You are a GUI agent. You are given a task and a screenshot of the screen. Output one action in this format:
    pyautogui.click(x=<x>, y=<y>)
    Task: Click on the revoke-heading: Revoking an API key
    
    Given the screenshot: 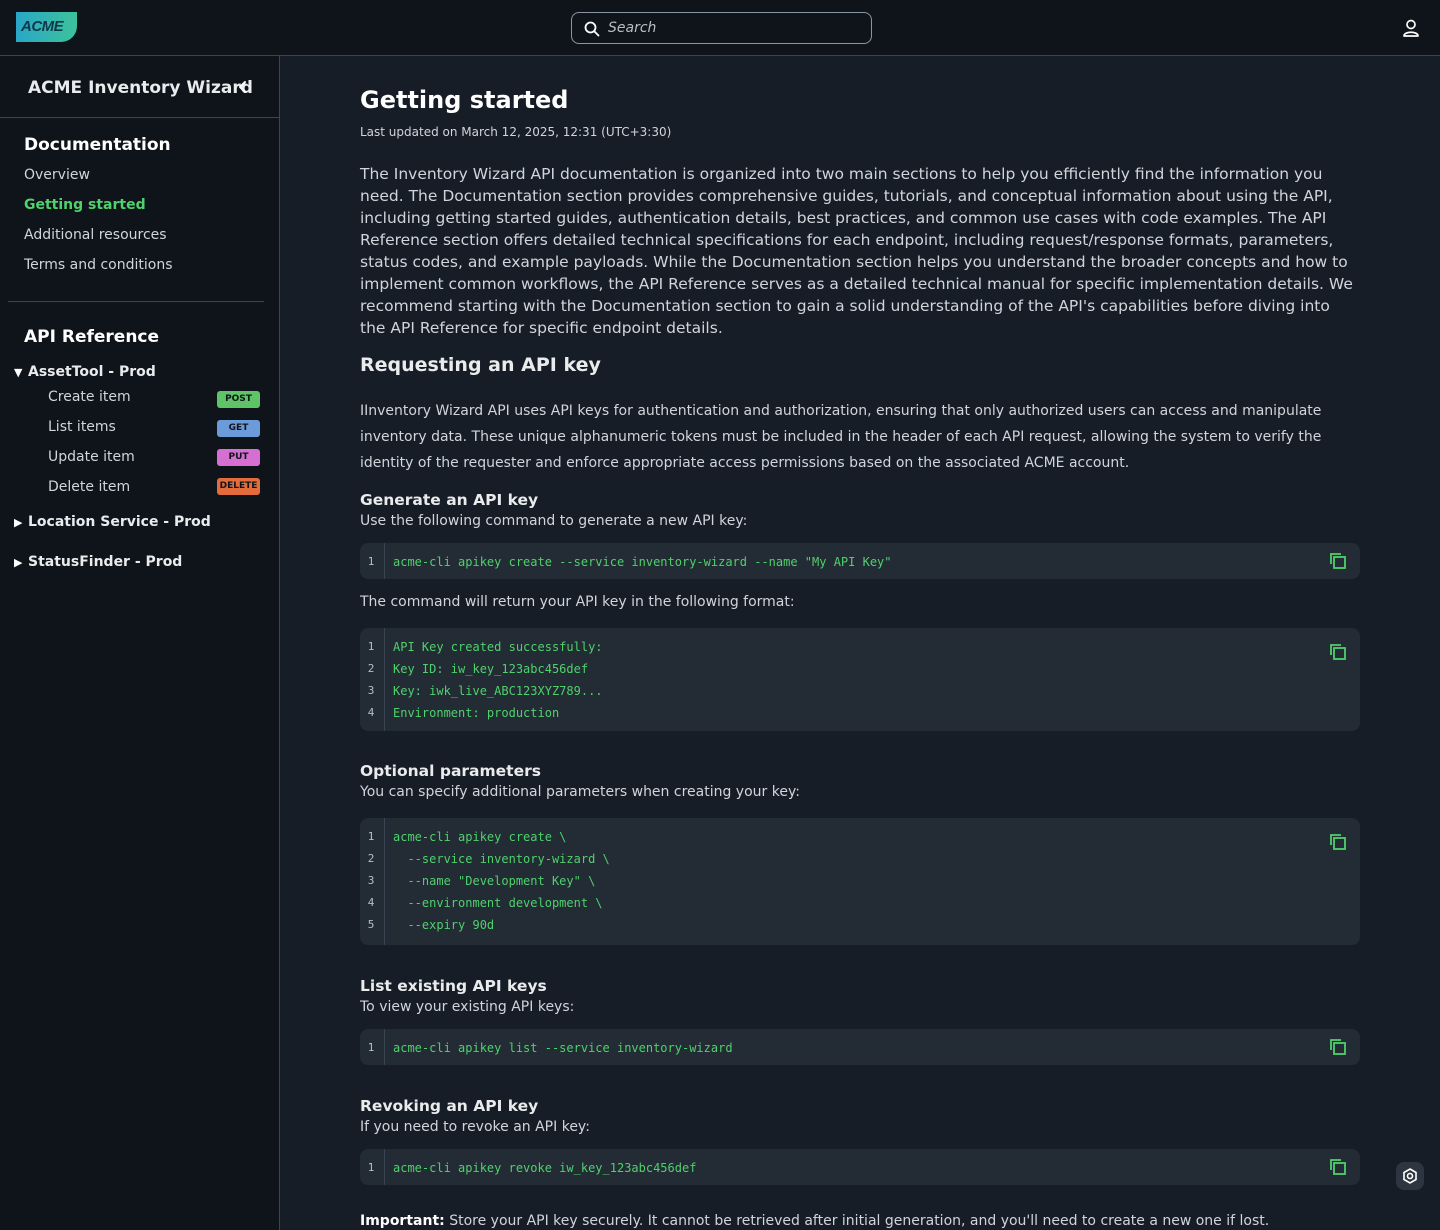 What is the action you would take?
    pyautogui.click(x=449, y=1106)
    